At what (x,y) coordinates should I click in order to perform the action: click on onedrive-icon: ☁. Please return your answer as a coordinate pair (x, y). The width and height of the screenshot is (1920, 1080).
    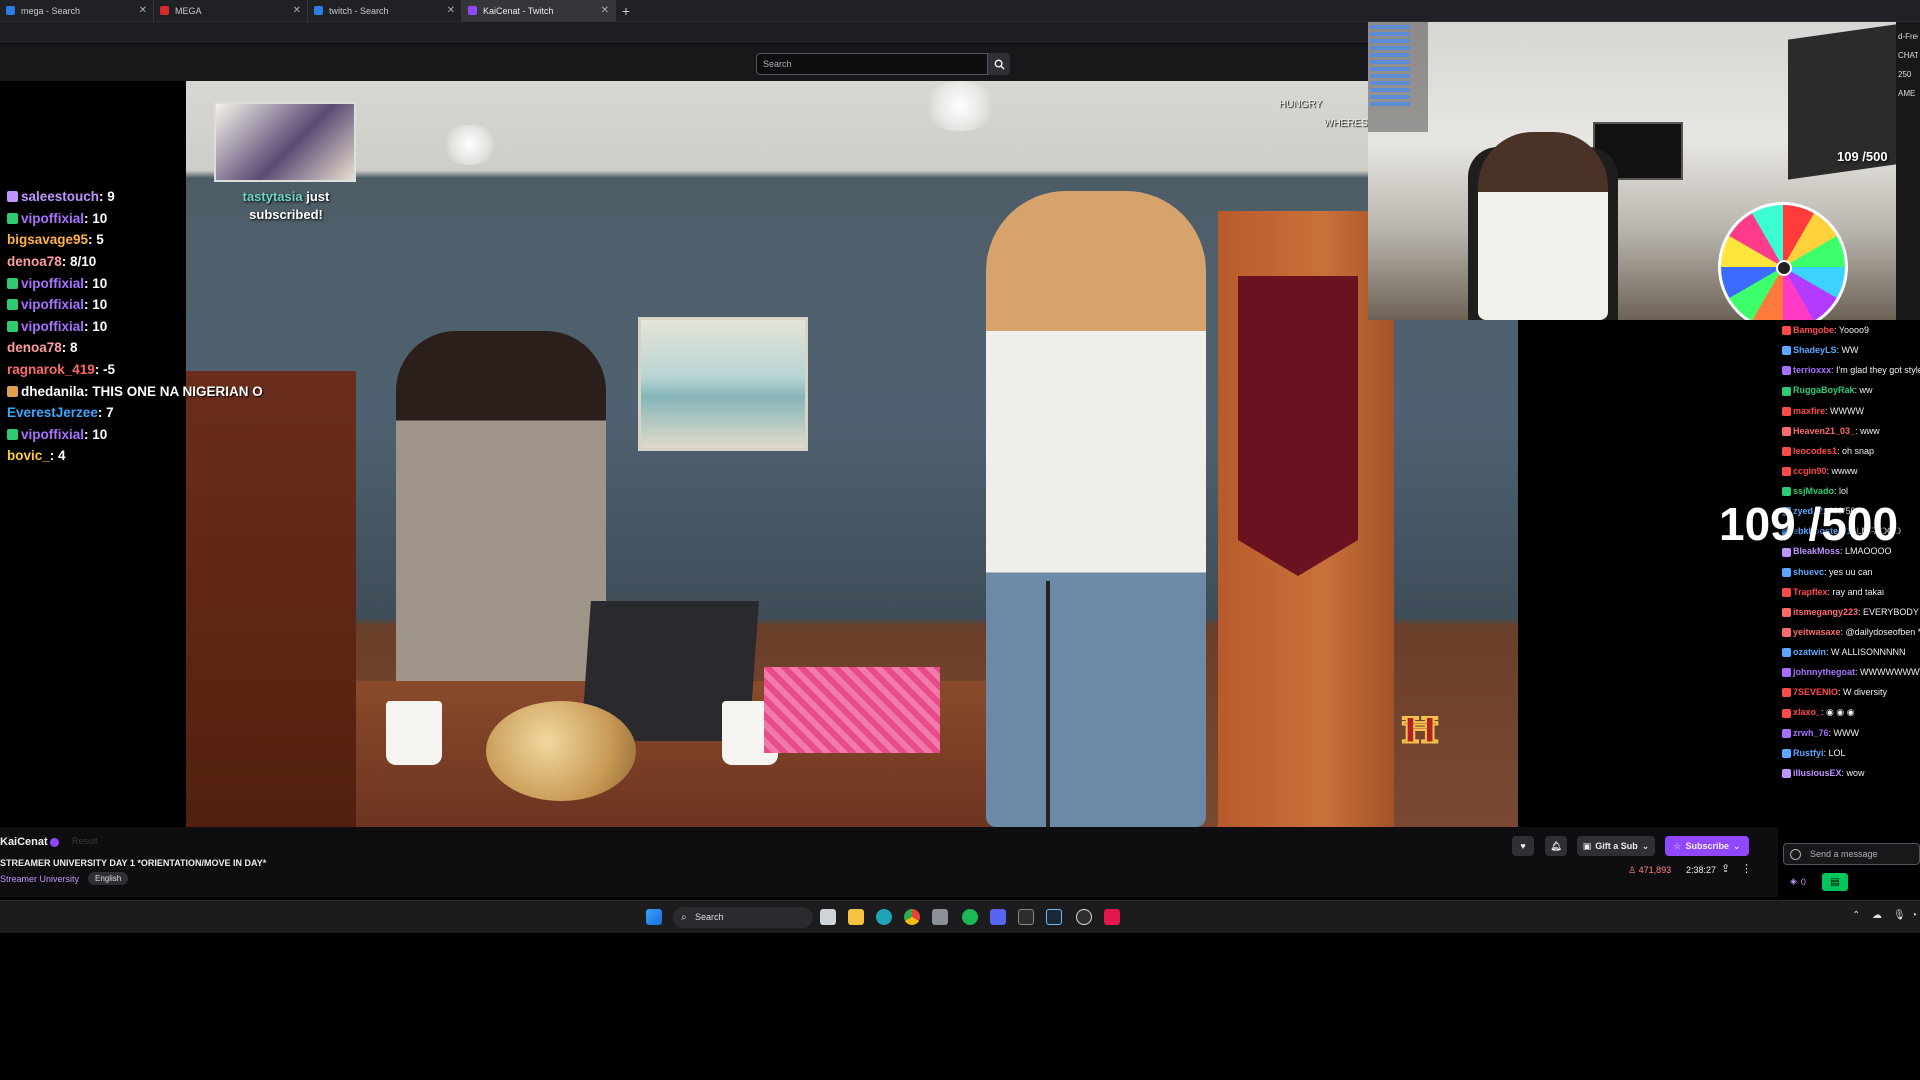
    Looking at the image, I should click on (1877, 915).